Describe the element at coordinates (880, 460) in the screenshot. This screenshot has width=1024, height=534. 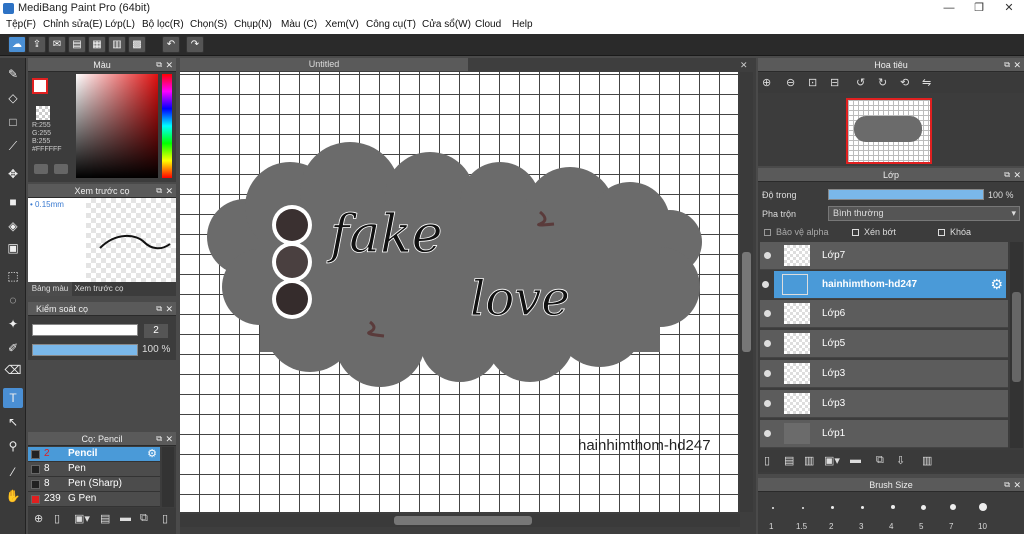
I see `duplicate-layer-icon: ⧉` at that location.